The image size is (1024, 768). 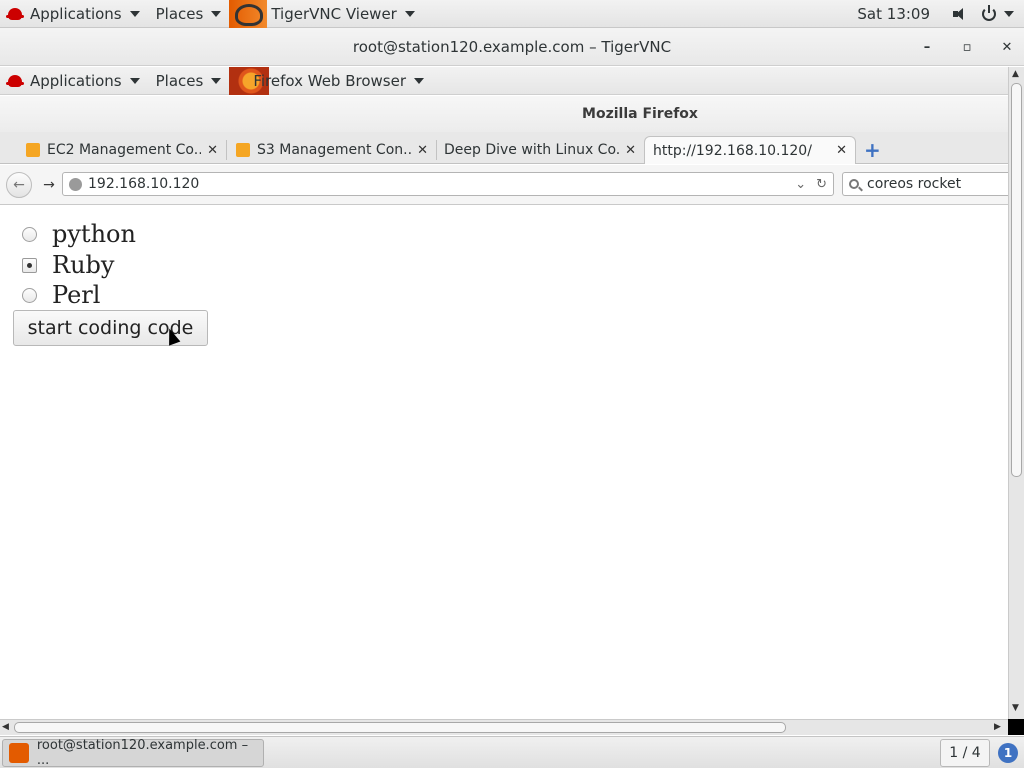 I want to click on remote-active-app-menu: Firefox Web Browser, so click(x=330, y=80).